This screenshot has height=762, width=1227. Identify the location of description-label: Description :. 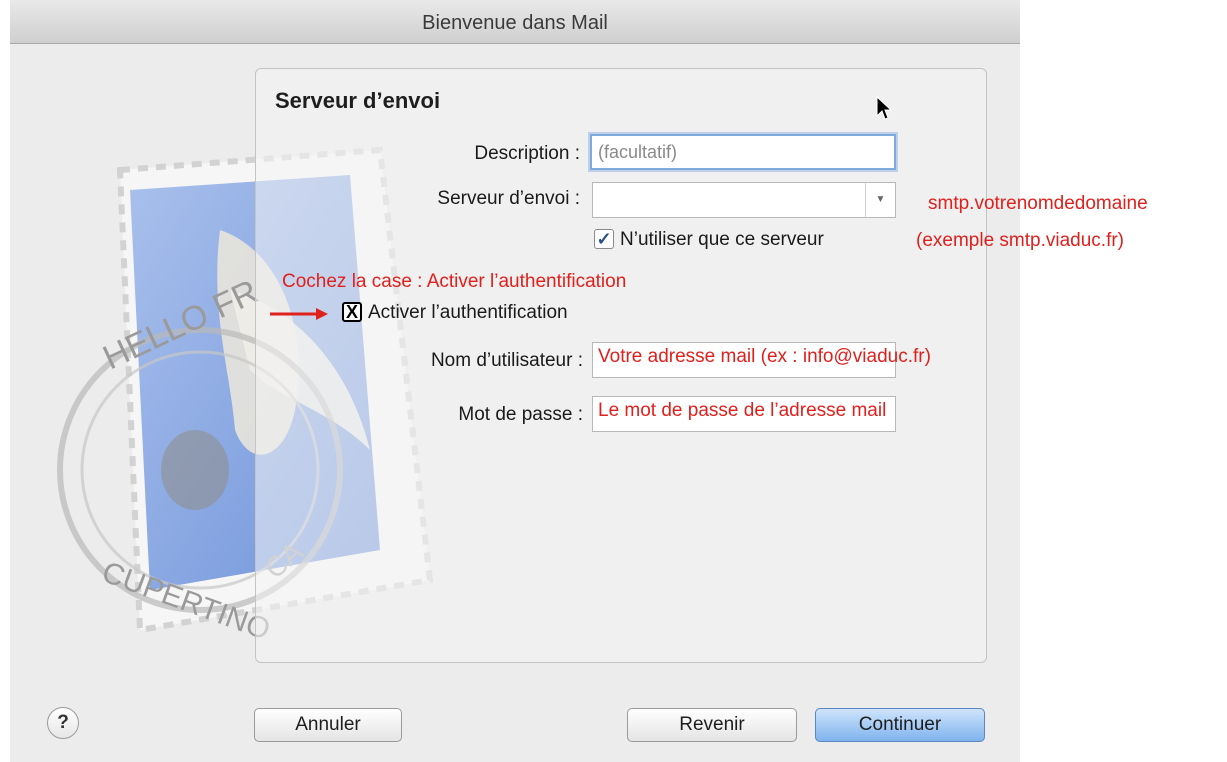
(527, 153).